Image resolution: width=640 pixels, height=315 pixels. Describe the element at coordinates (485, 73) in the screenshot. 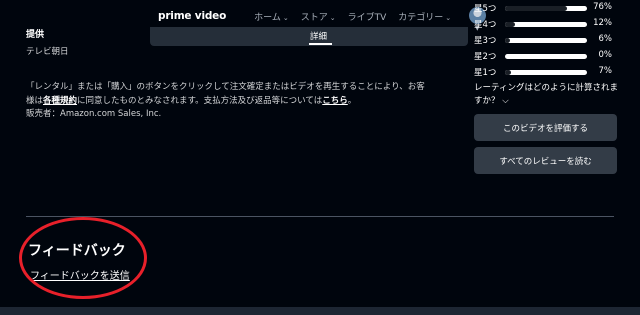

I see `rating-label: 星1つ` at that location.